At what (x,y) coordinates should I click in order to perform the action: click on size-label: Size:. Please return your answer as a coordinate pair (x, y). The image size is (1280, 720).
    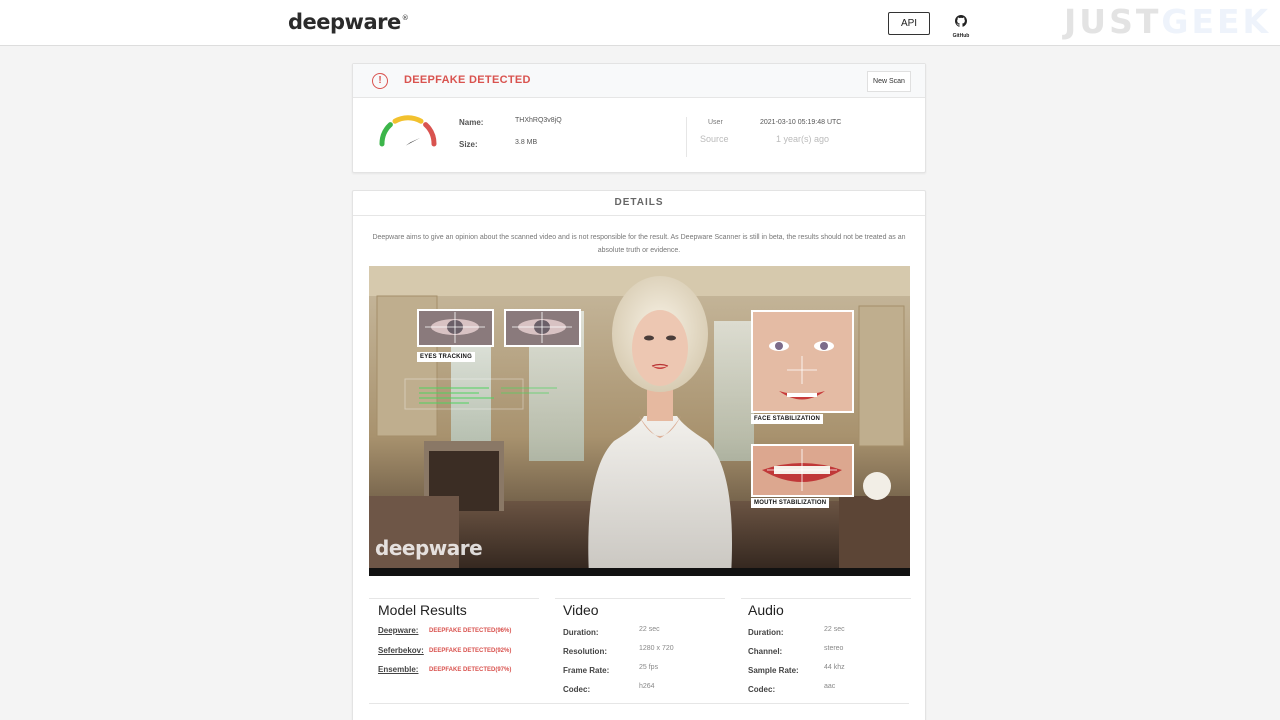
    Looking at the image, I should click on (468, 144).